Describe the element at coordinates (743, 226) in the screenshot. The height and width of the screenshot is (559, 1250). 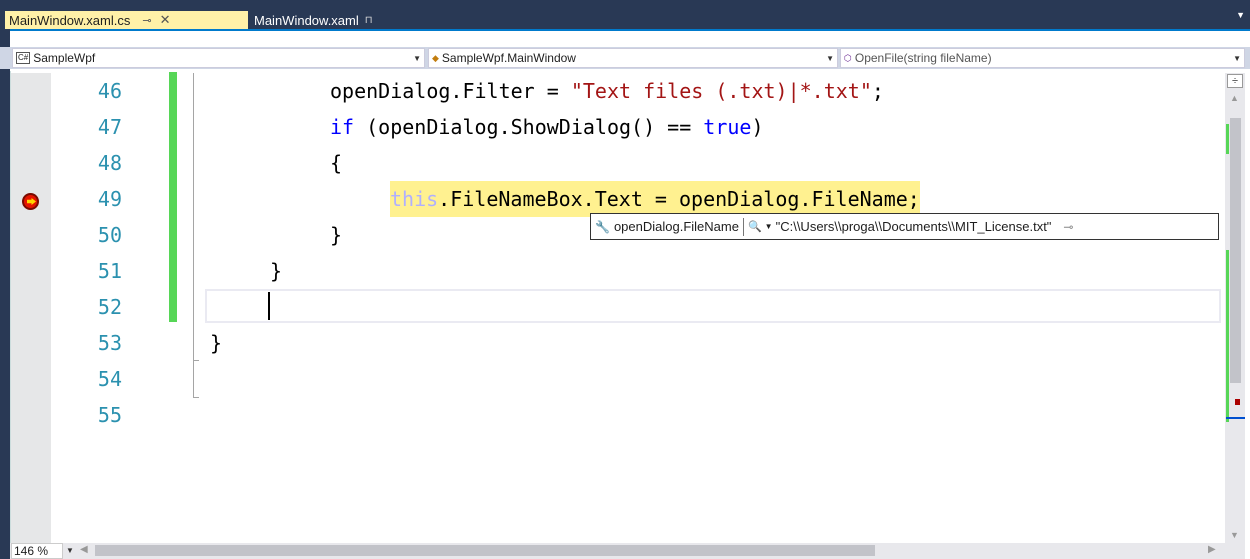
I see `divider` at that location.